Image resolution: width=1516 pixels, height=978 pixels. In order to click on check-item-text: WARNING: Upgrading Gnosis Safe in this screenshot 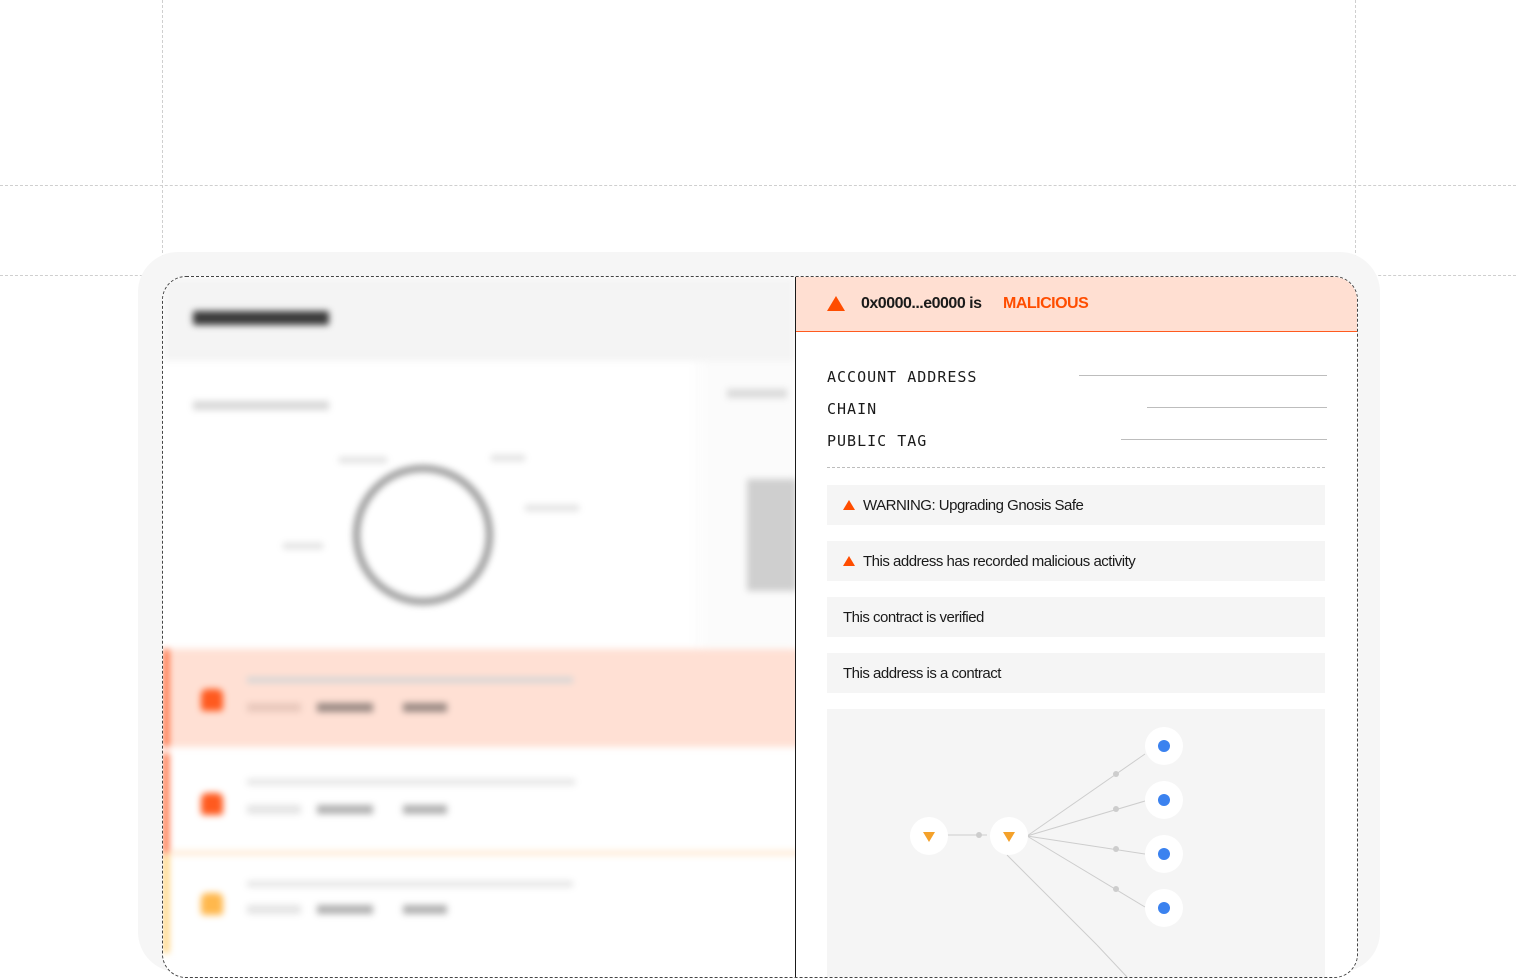, I will do `click(973, 505)`.